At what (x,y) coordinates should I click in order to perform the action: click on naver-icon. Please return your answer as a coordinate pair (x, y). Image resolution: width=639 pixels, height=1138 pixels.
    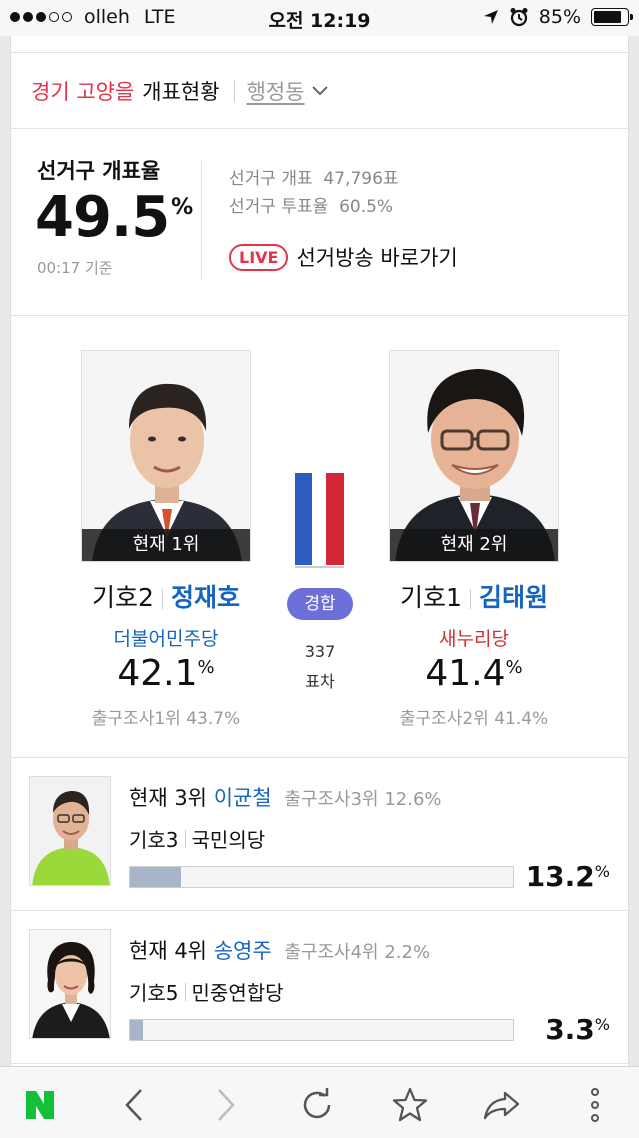
    Looking at the image, I should click on (40, 1105).